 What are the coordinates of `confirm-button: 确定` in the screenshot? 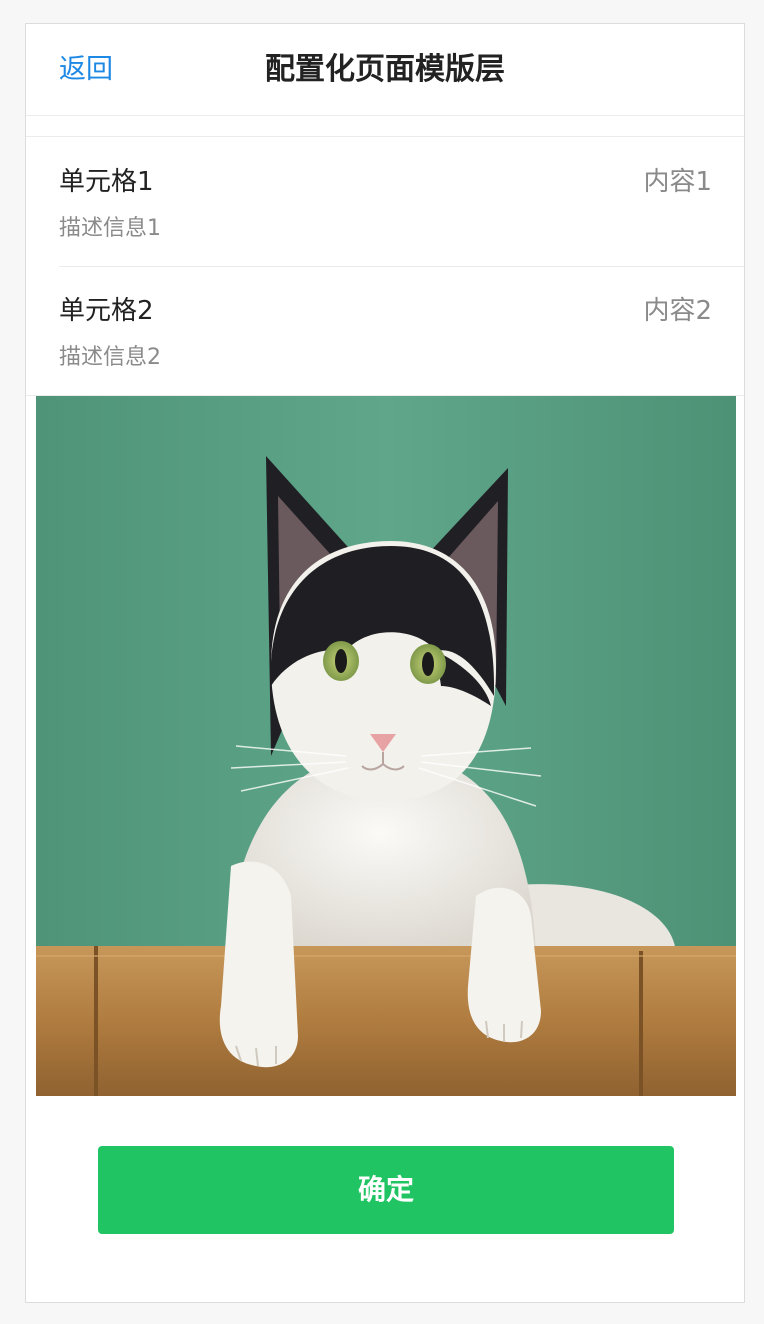 It's located at (386, 1190).